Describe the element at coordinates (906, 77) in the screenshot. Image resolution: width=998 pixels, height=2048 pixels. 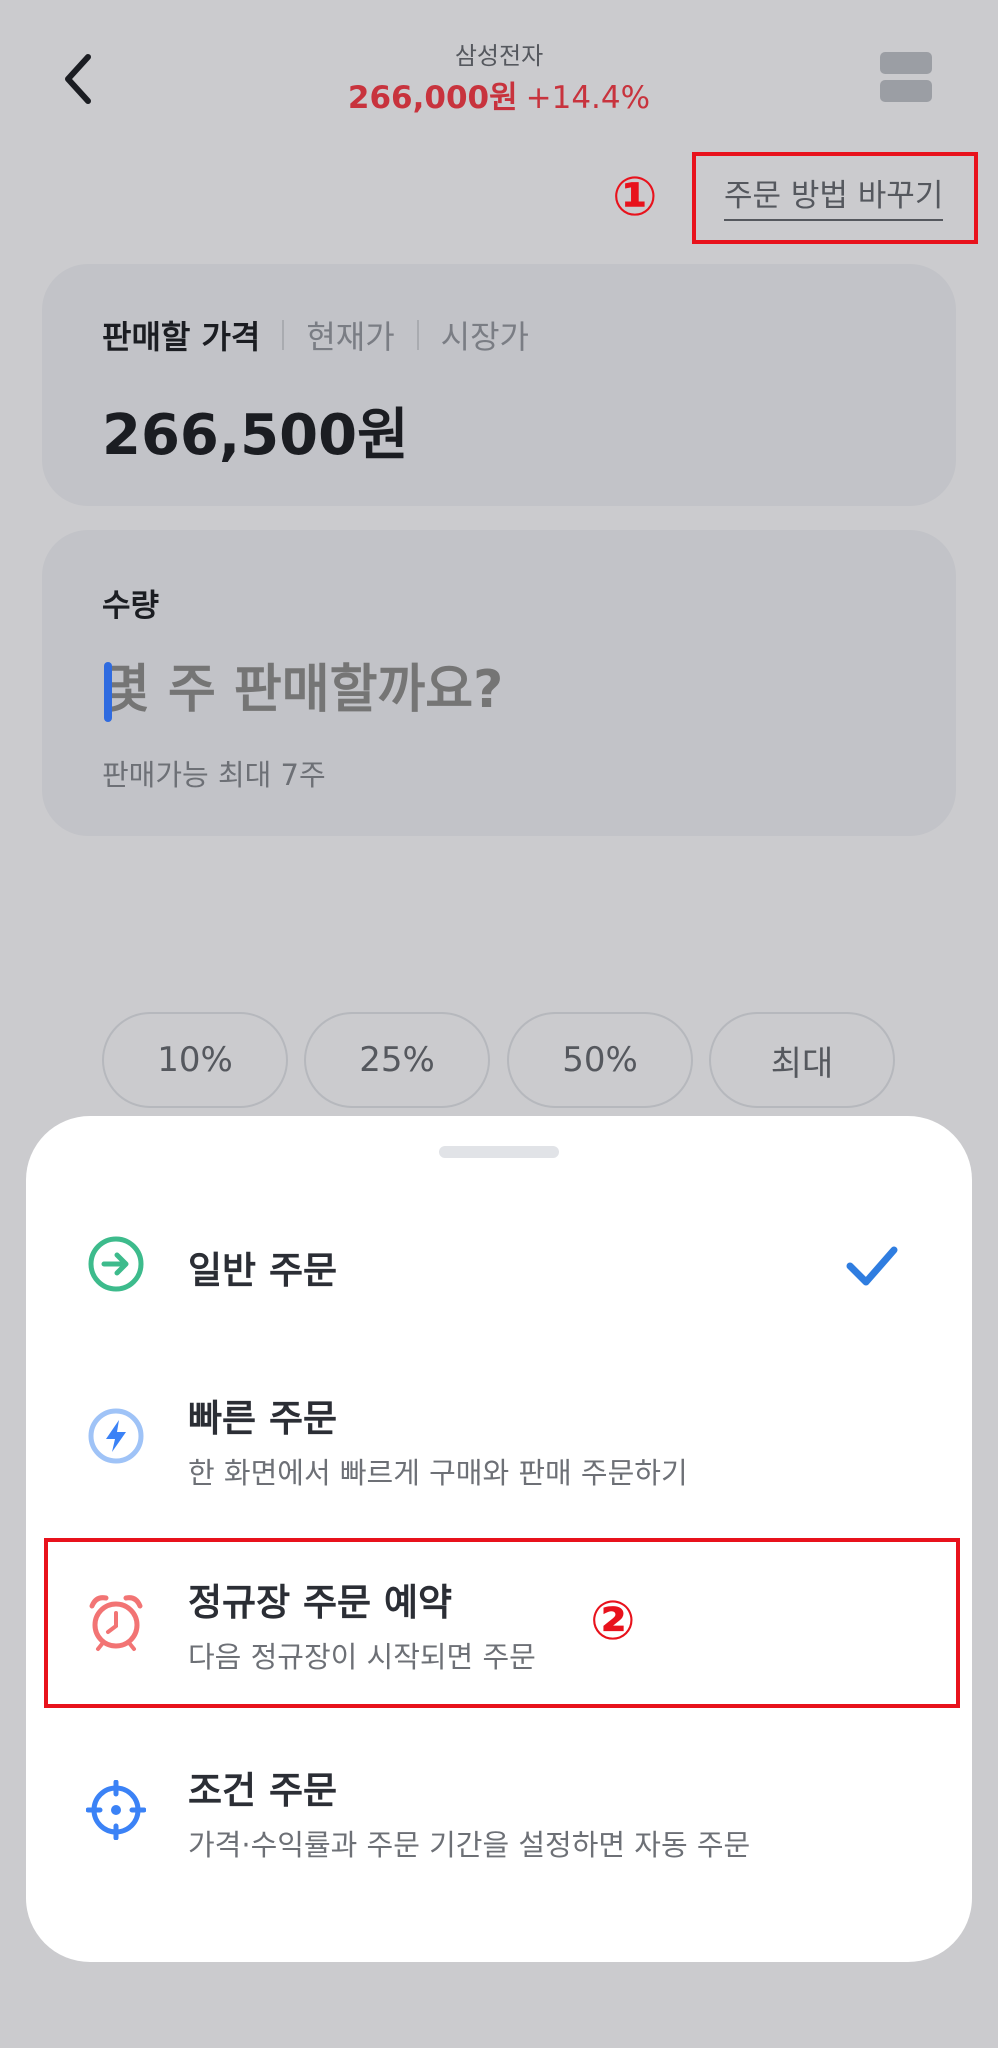
I see `menu-button` at that location.